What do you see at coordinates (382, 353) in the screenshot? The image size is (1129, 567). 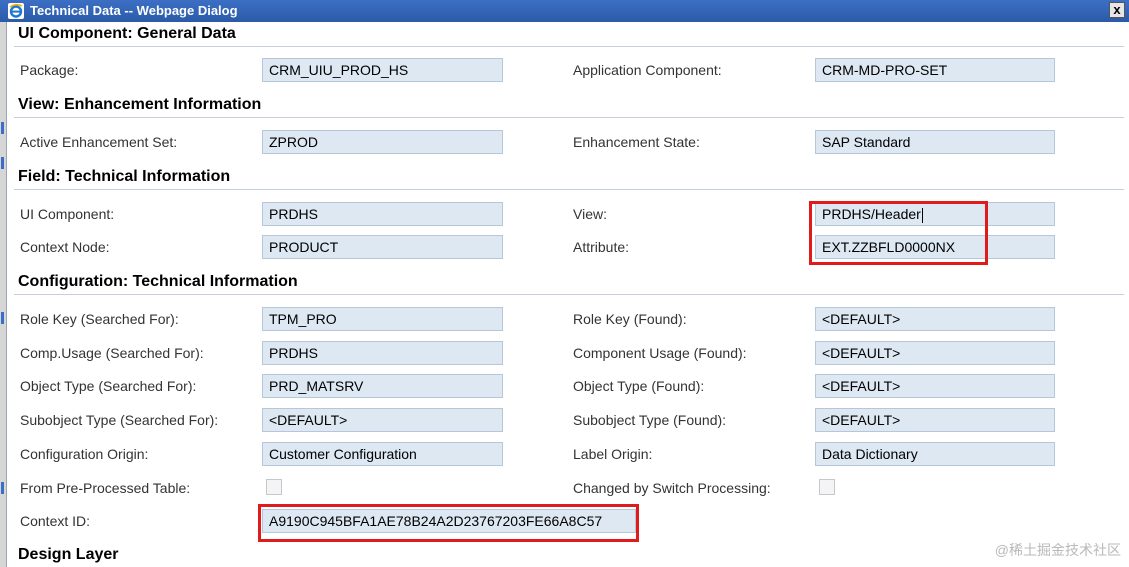 I see `comp-usage-searched-field: PRDHS` at bounding box center [382, 353].